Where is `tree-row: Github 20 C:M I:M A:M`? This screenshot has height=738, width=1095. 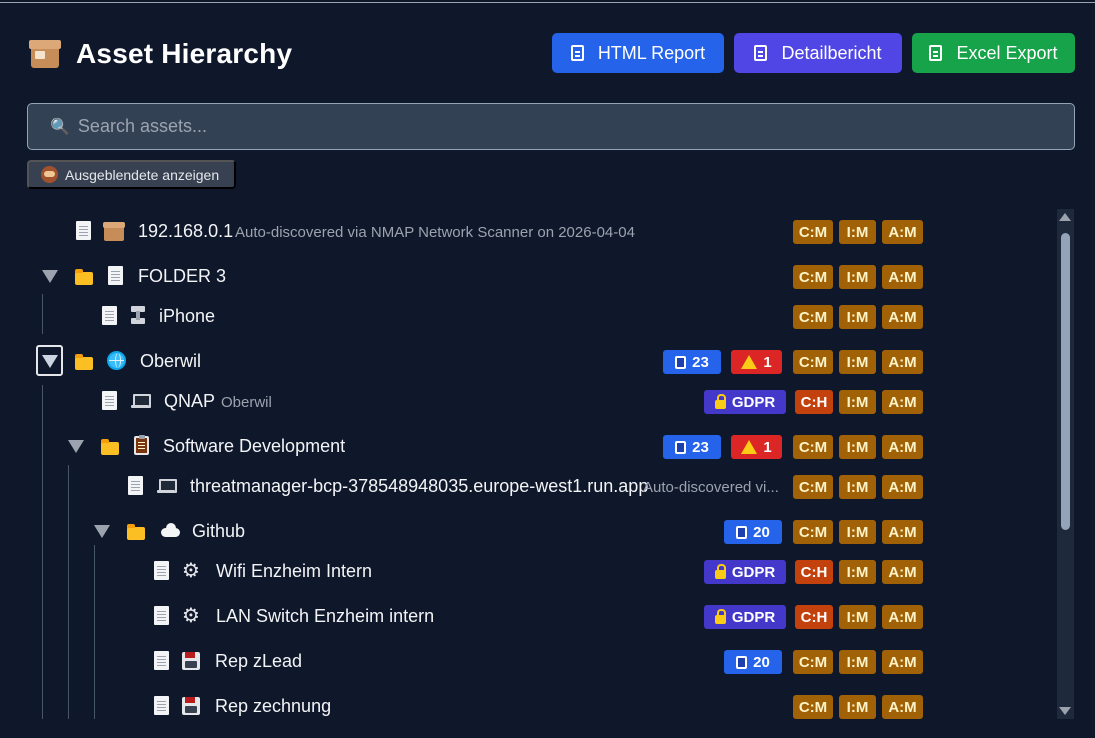 tree-row: Github 20 C:M I:M A:M is located at coordinates (542, 531).